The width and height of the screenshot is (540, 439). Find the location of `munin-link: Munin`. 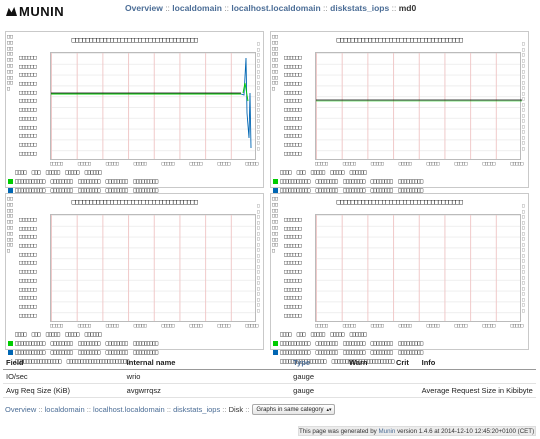

munin-link: Munin is located at coordinates (386, 431).